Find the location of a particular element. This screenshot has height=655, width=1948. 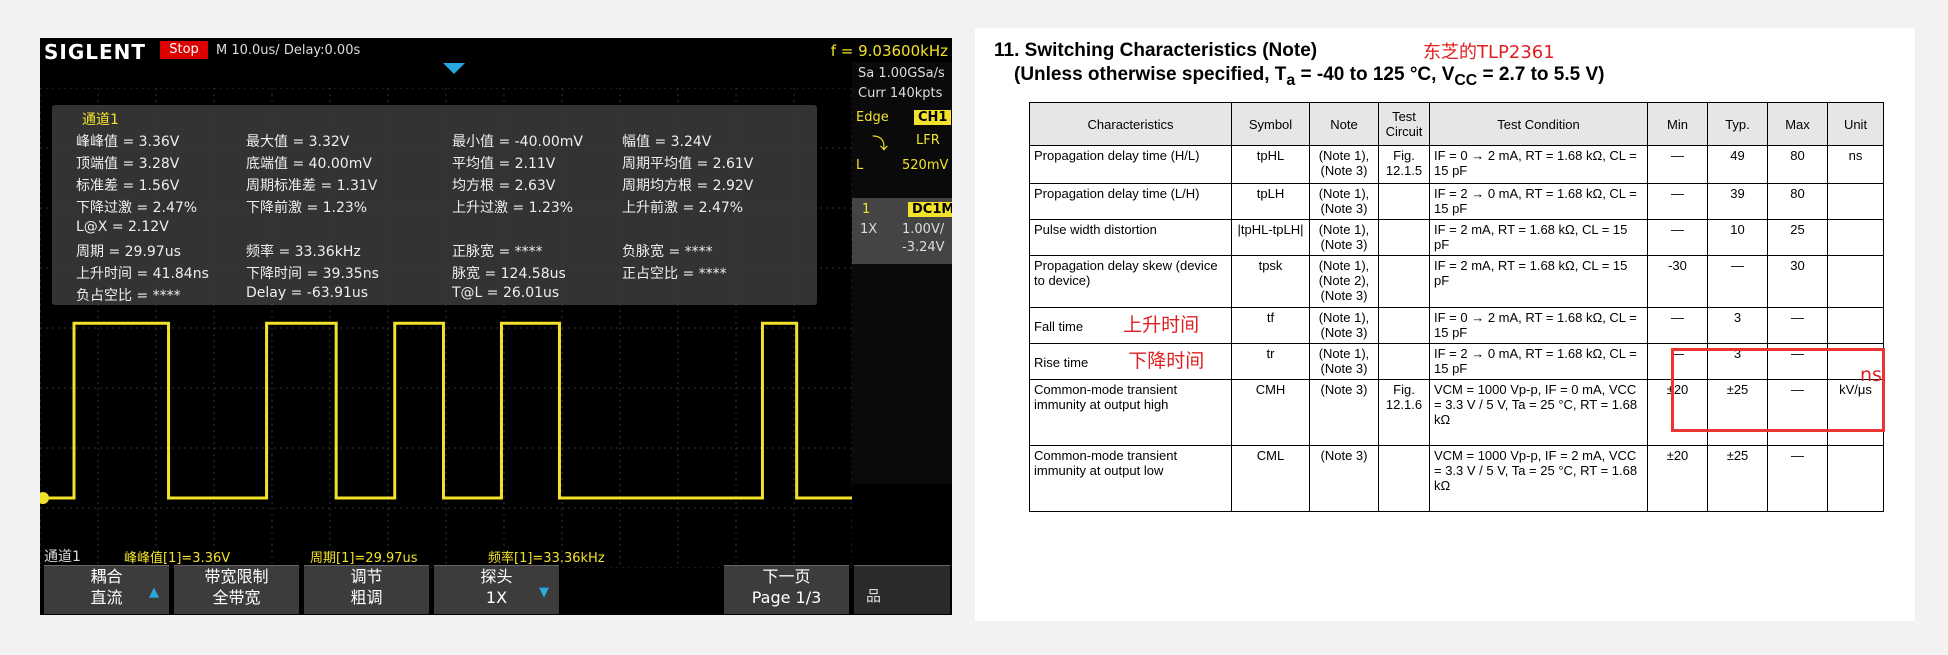

softkey-coupling: 耦合 直流 ▲ is located at coordinates (106, 589).